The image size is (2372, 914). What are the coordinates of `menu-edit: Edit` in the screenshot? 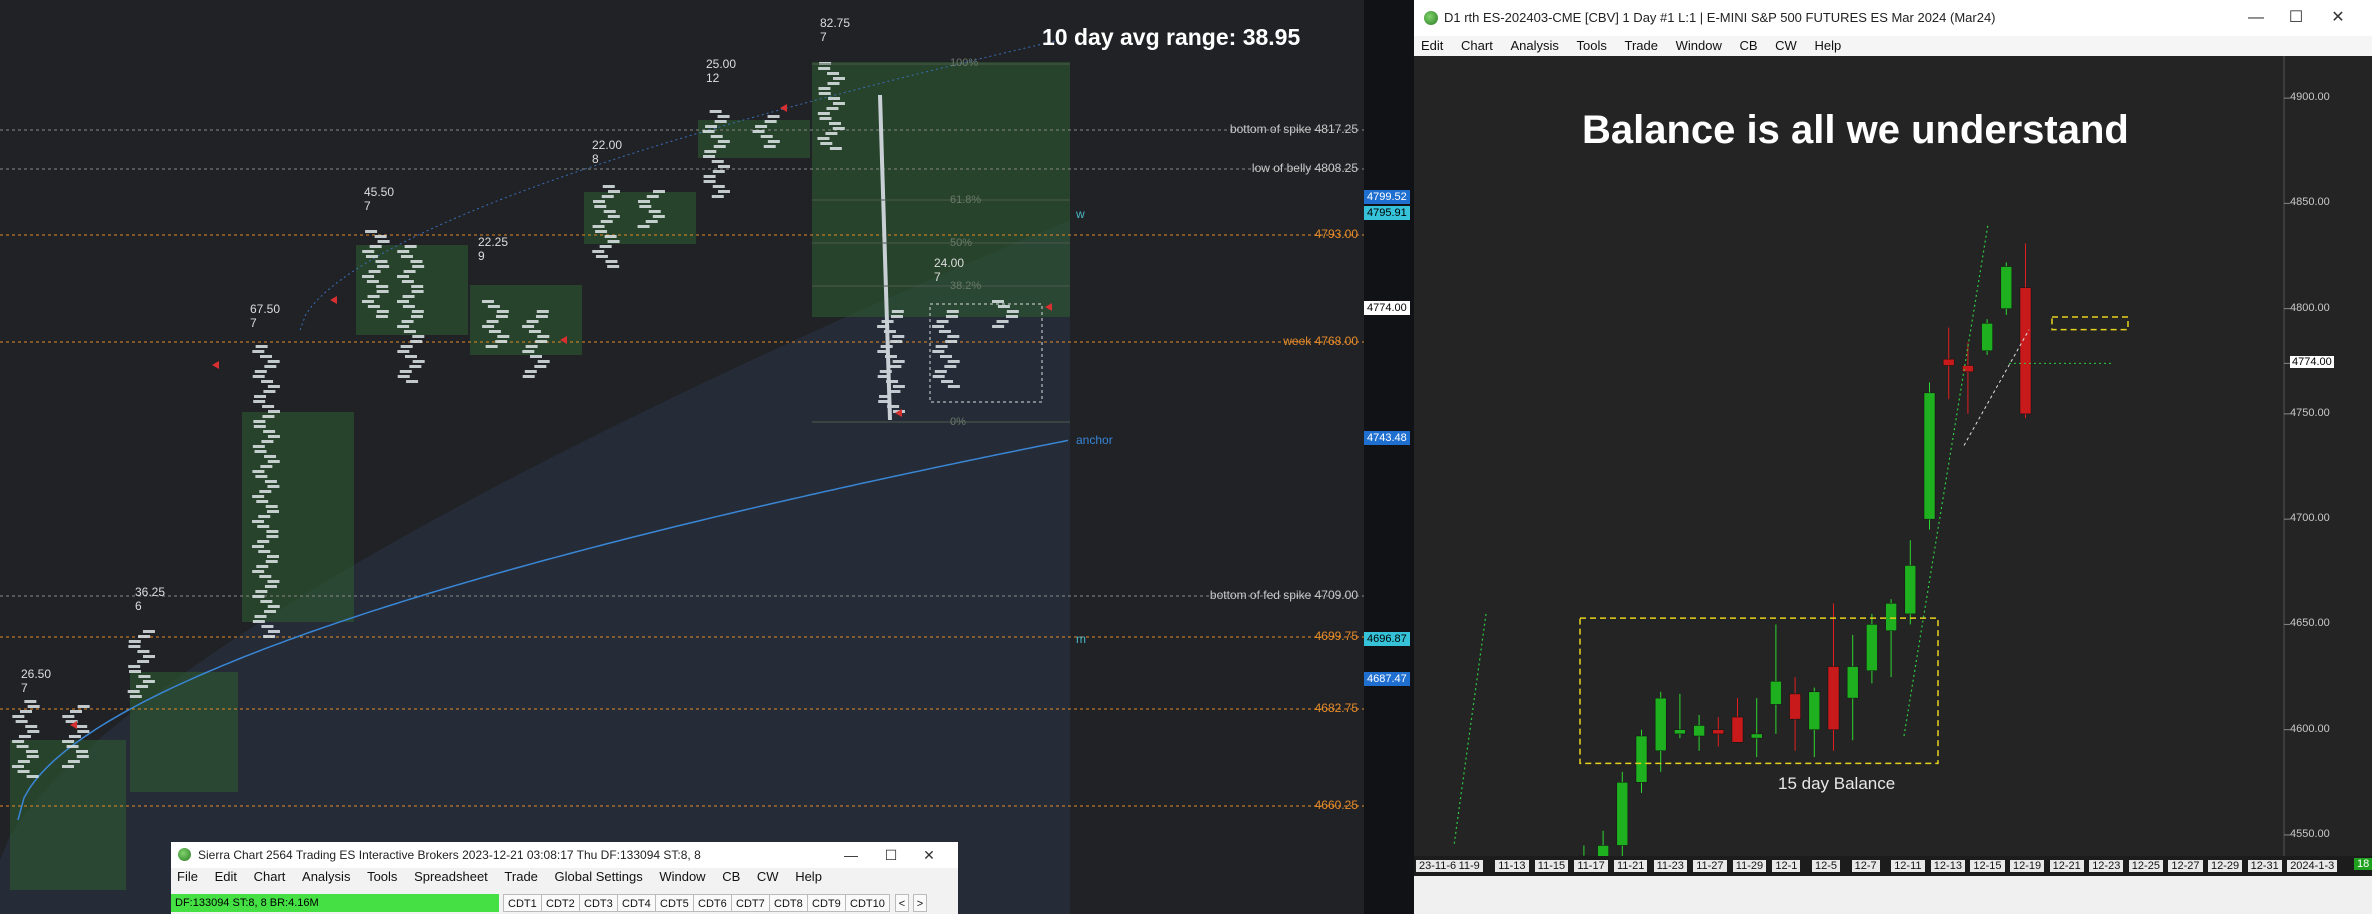 It's located at (1432, 46).